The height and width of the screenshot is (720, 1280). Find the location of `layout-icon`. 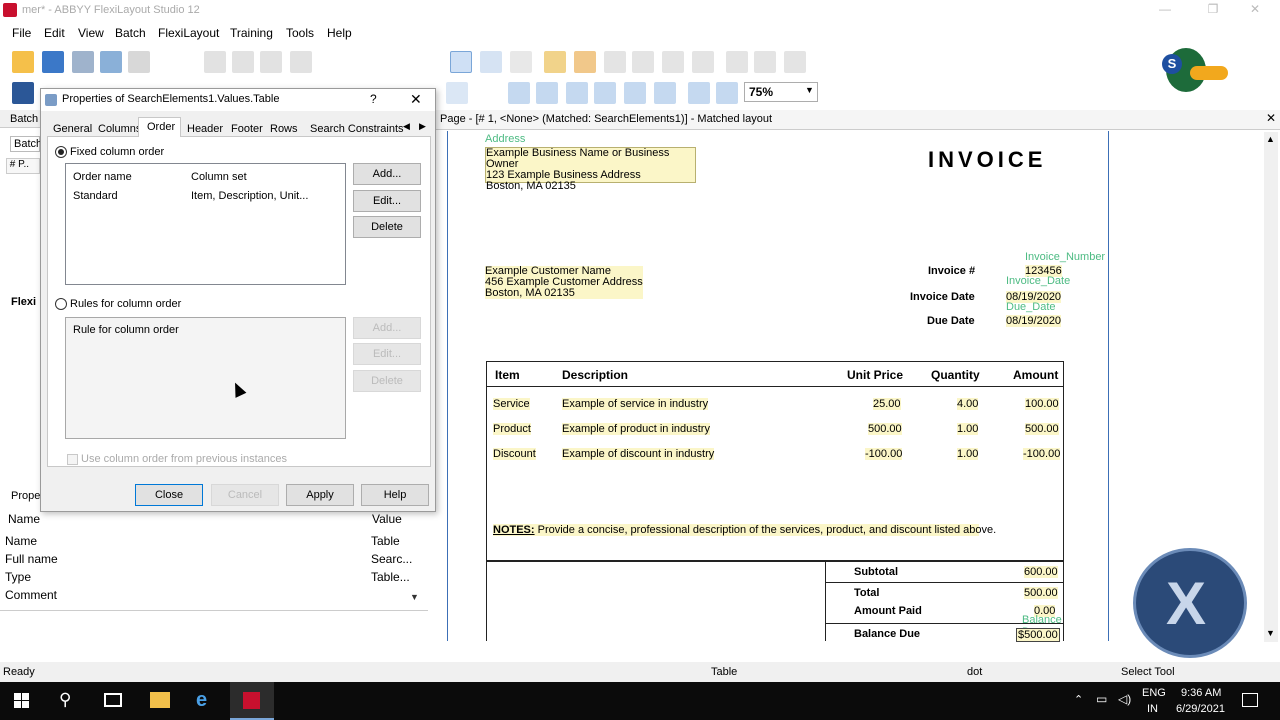

layout-icon is located at coordinates (457, 93).